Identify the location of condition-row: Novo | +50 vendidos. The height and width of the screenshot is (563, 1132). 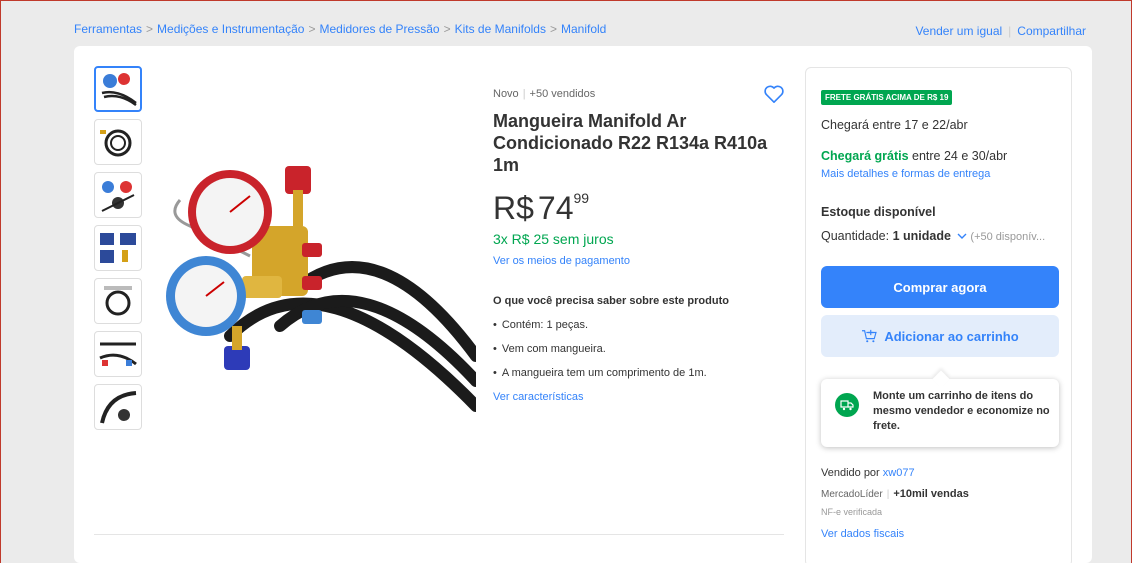
(643, 94).